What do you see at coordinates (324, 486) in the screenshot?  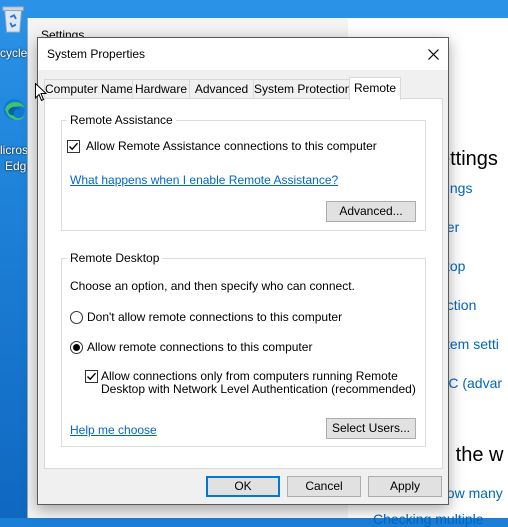 I see `cancel-button: Cancel` at bounding box center [324, 486].